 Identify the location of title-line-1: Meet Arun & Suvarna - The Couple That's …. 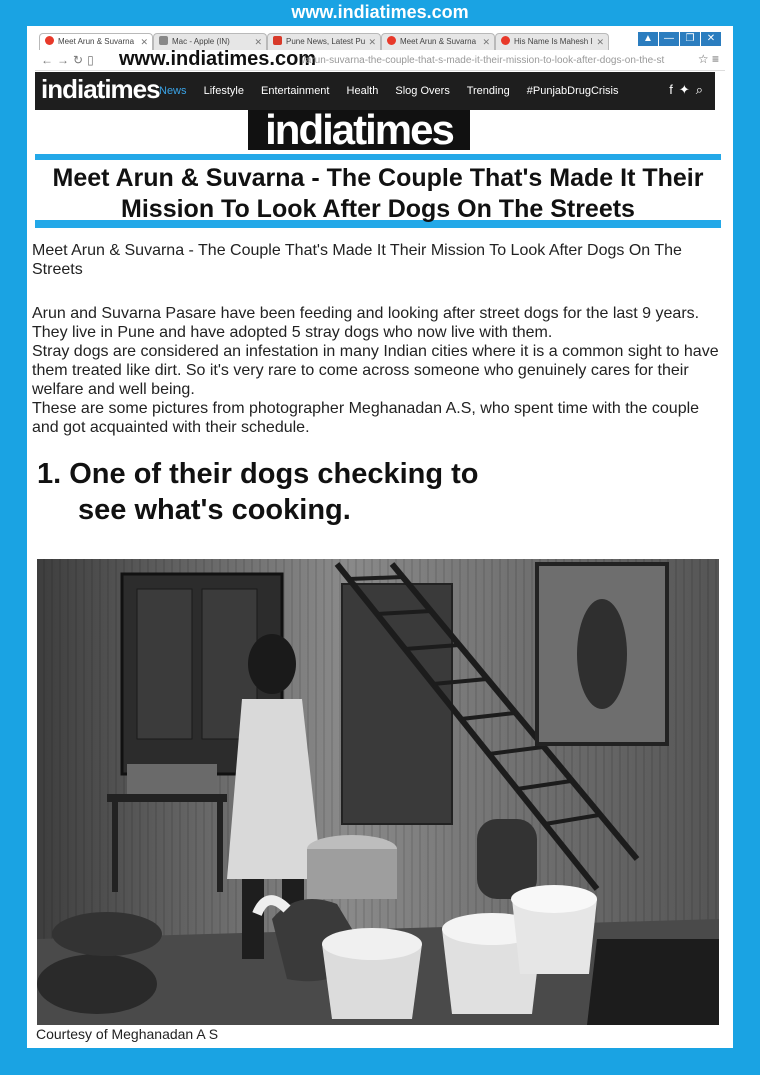
(378, 178).